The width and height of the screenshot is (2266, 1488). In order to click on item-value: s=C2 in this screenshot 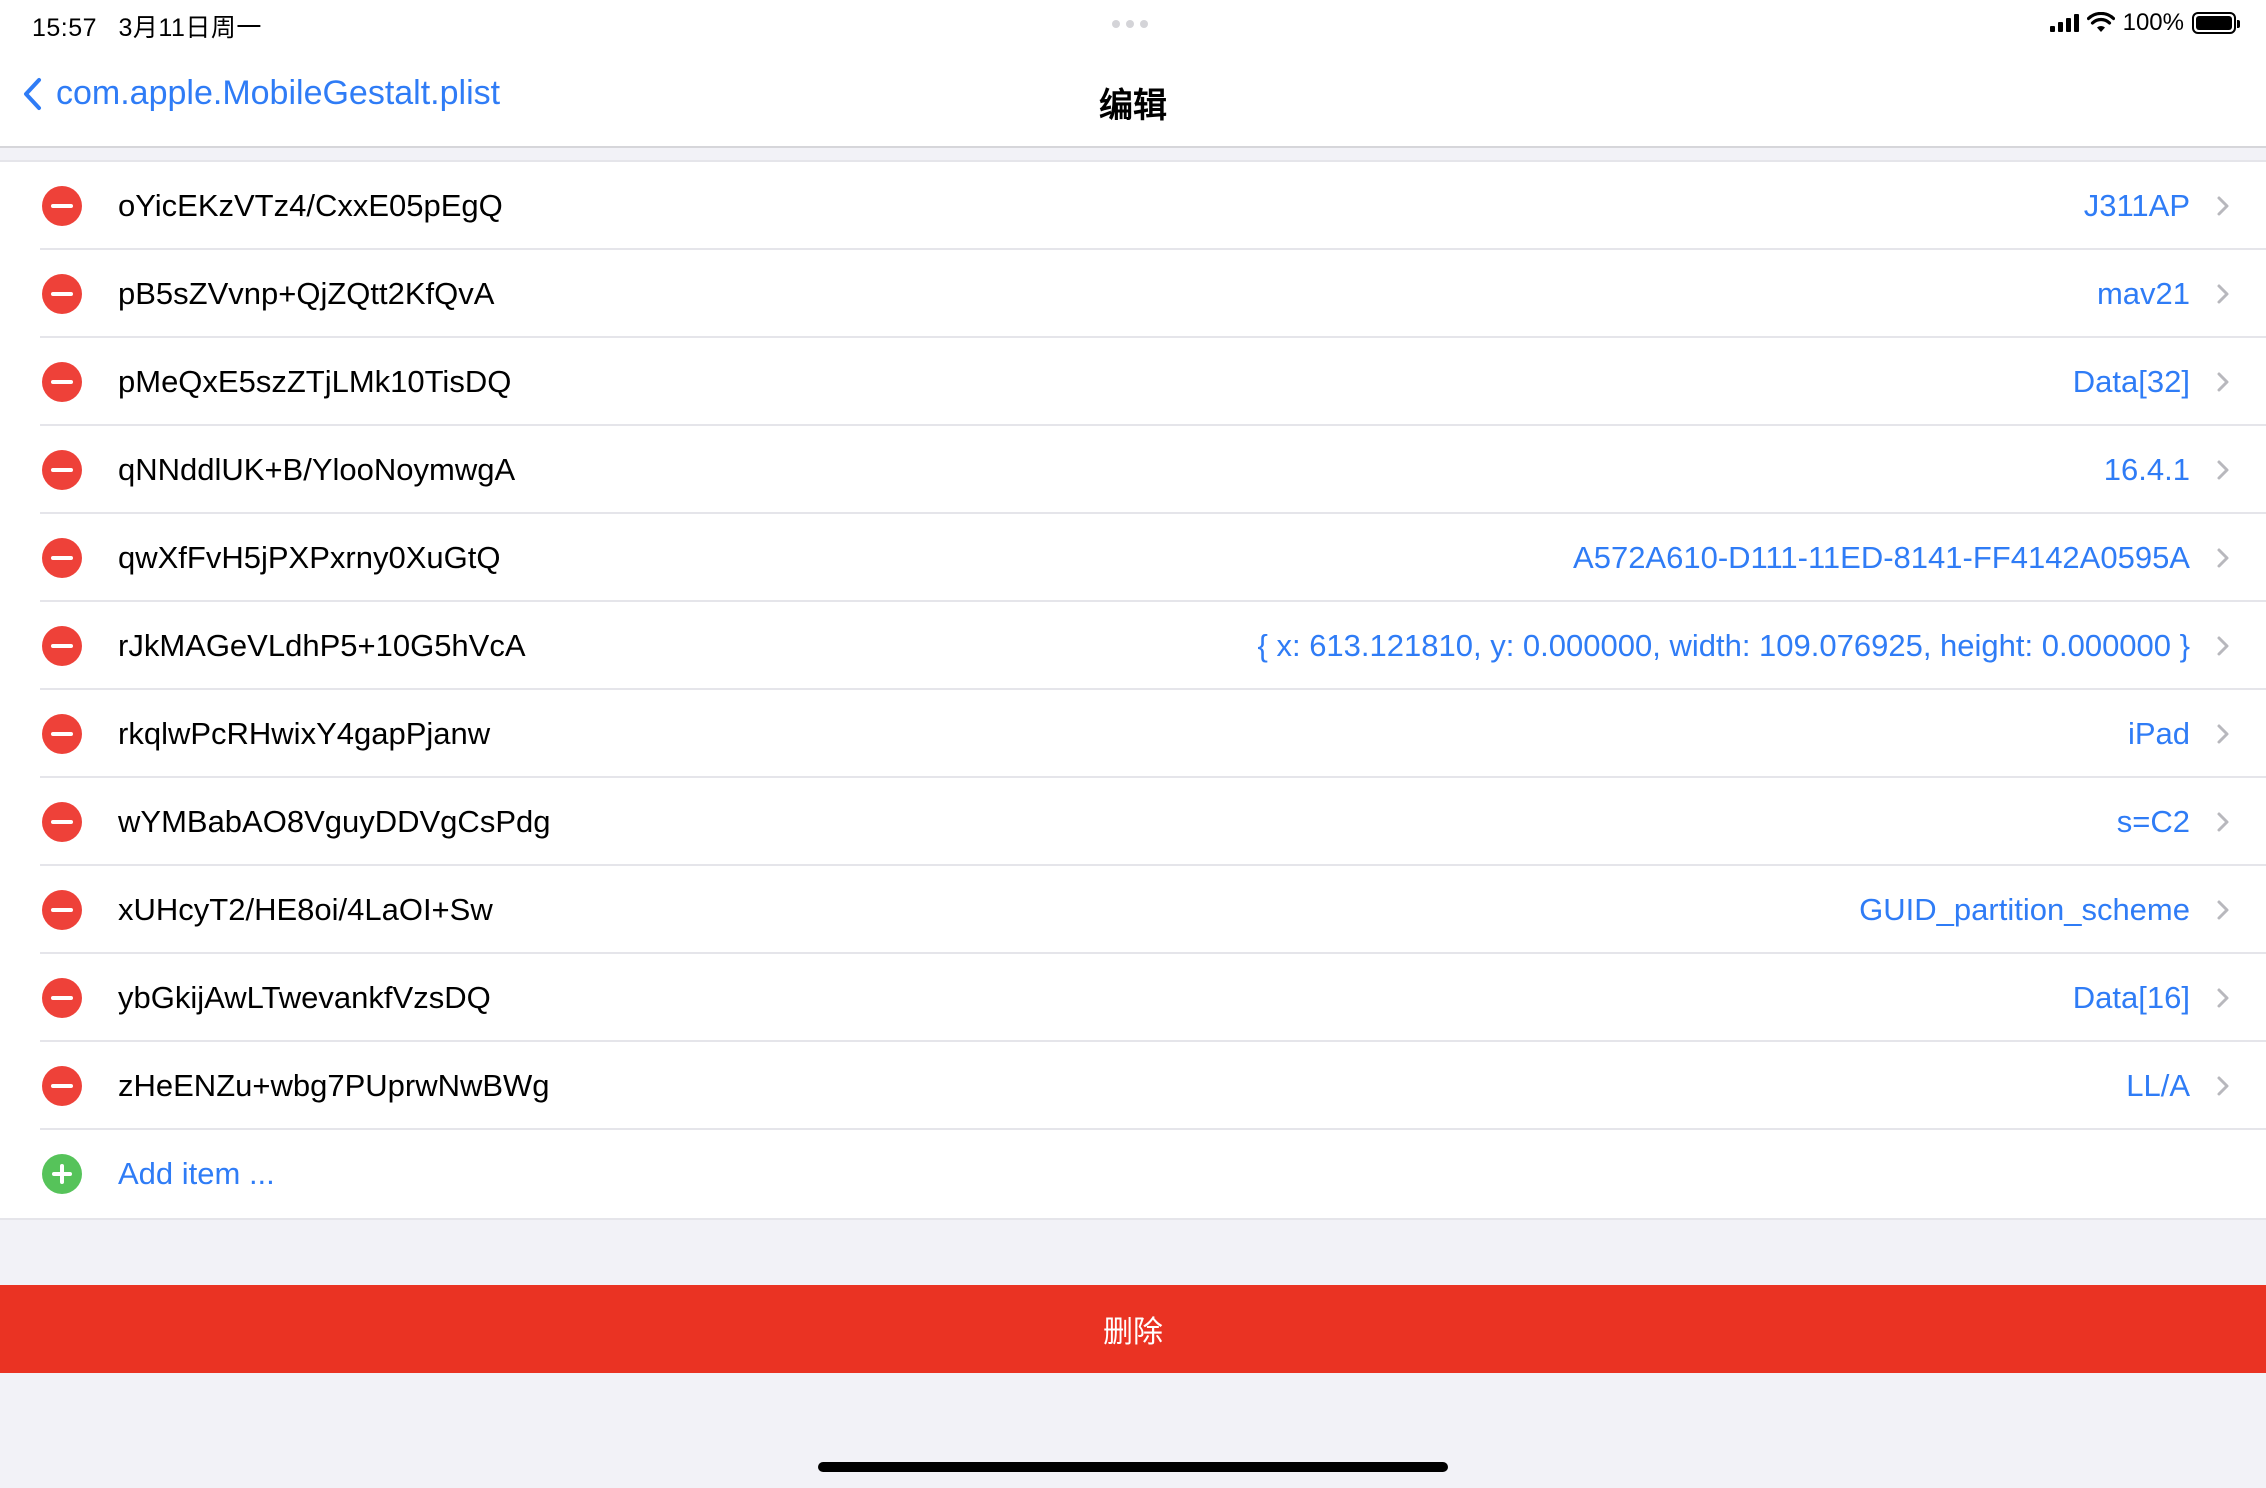, I will do `click(2153, 821)`.